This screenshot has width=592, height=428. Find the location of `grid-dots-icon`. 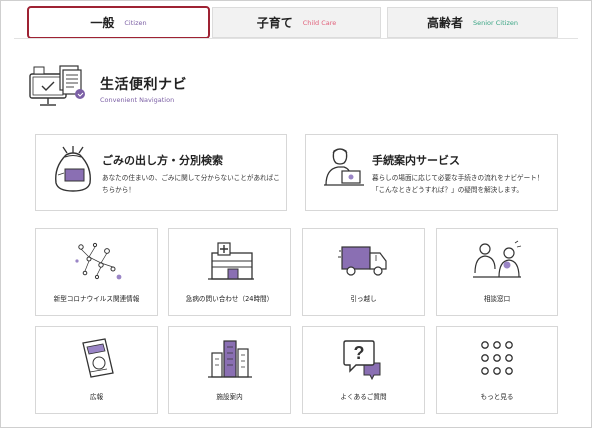

grid-dots-icon is located at coordinates (497, 358).